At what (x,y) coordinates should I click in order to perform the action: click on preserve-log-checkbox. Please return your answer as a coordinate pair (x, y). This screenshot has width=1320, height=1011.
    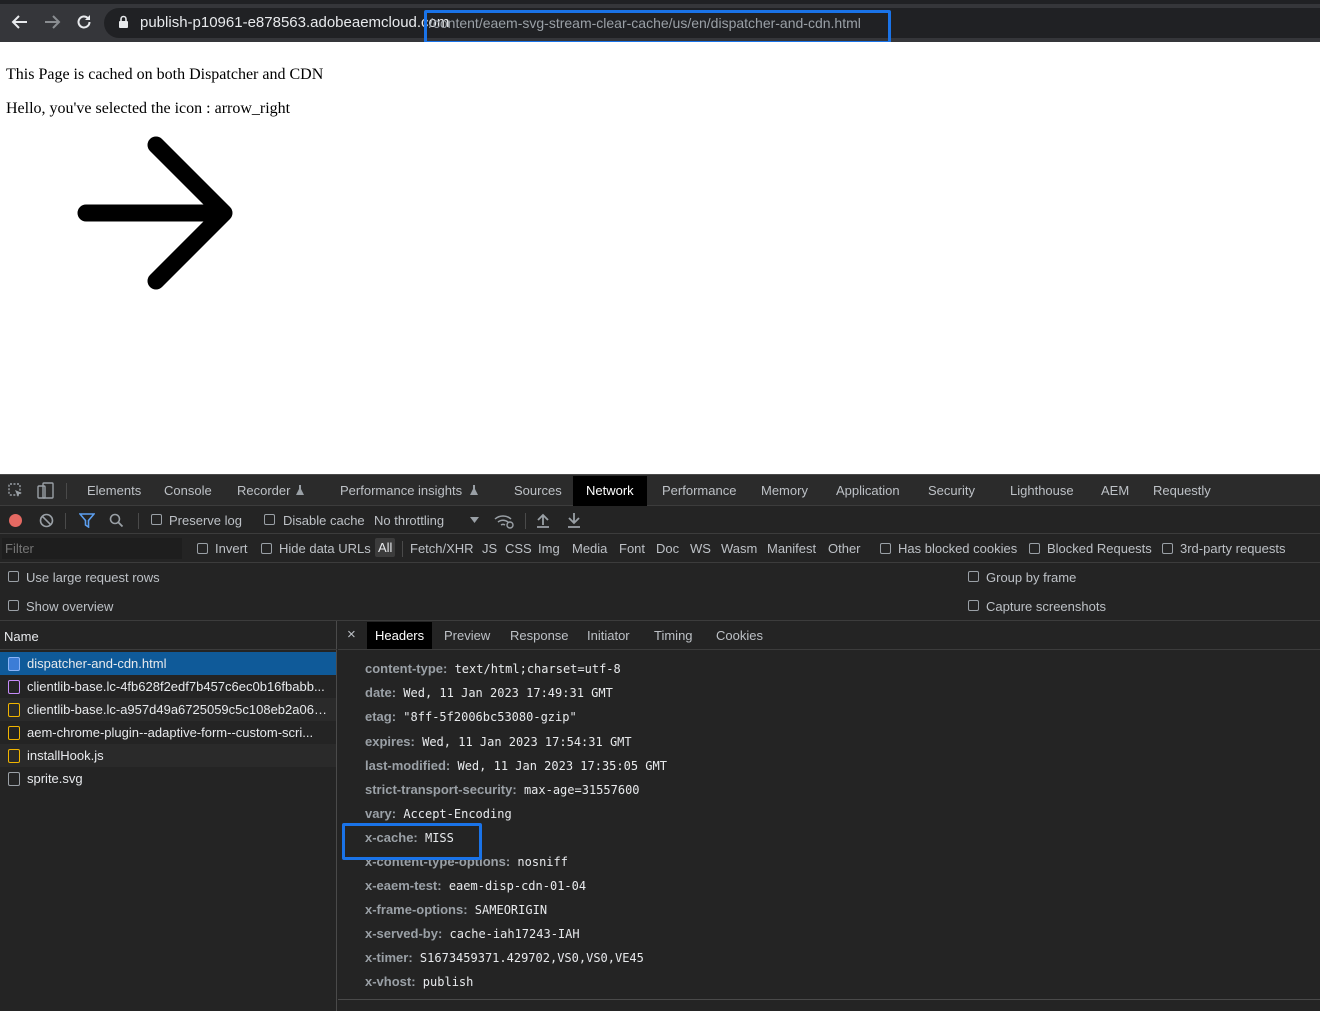
    Looking at the image, I should click on (156, 519).